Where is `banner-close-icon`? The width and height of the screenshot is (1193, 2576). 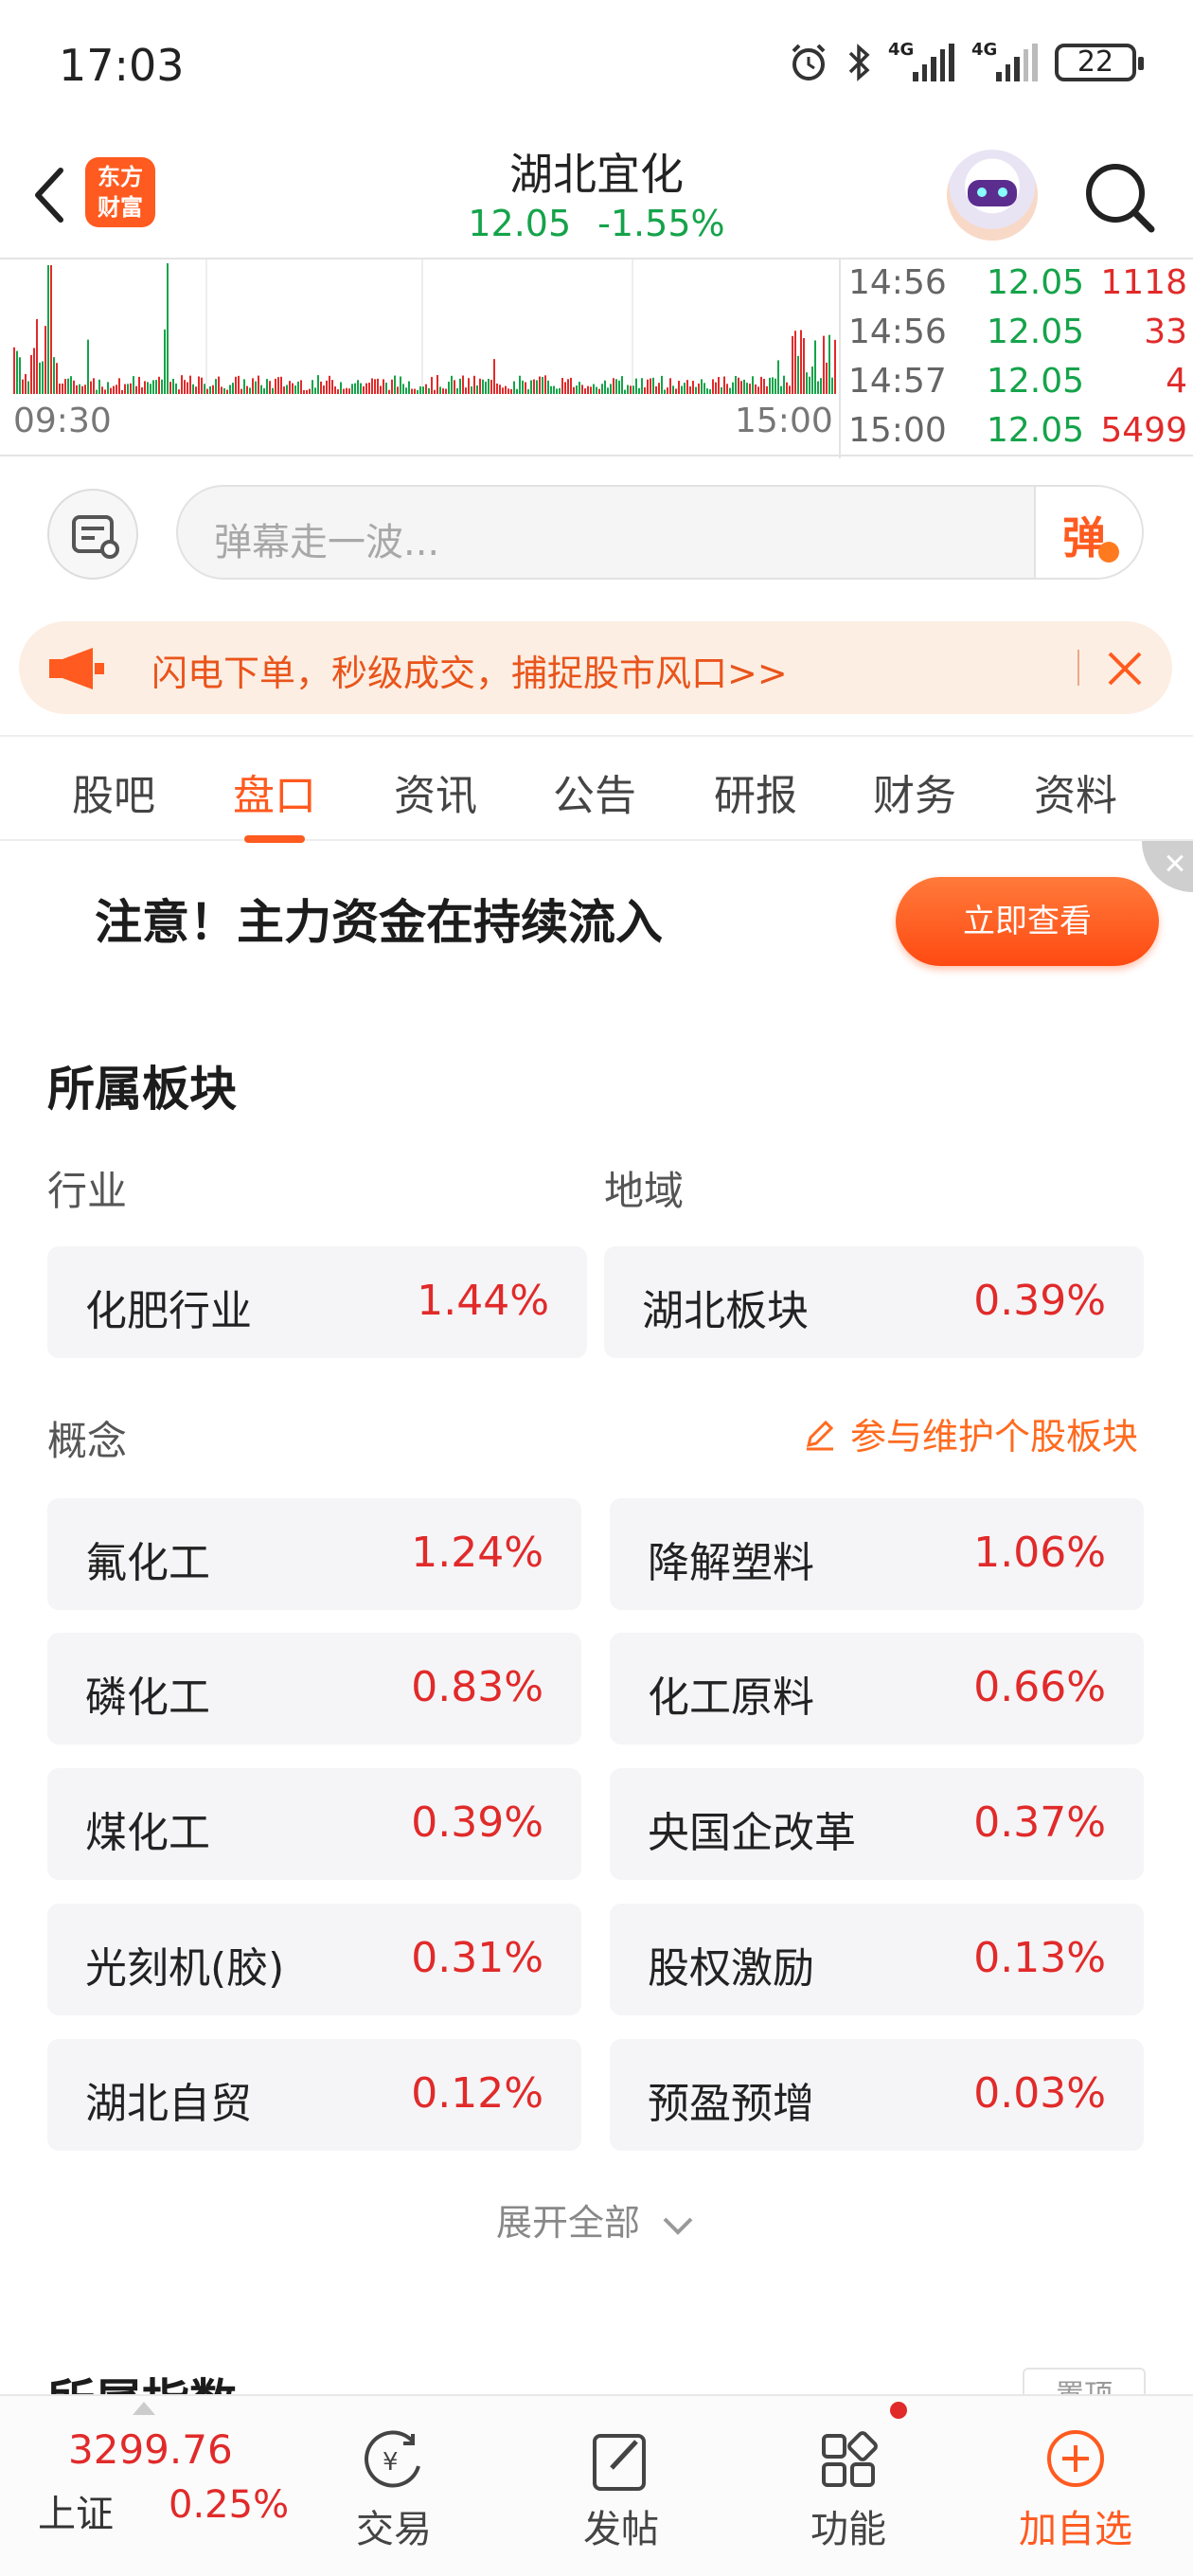
banner-close-icon is located at coordinates (1167, 866).